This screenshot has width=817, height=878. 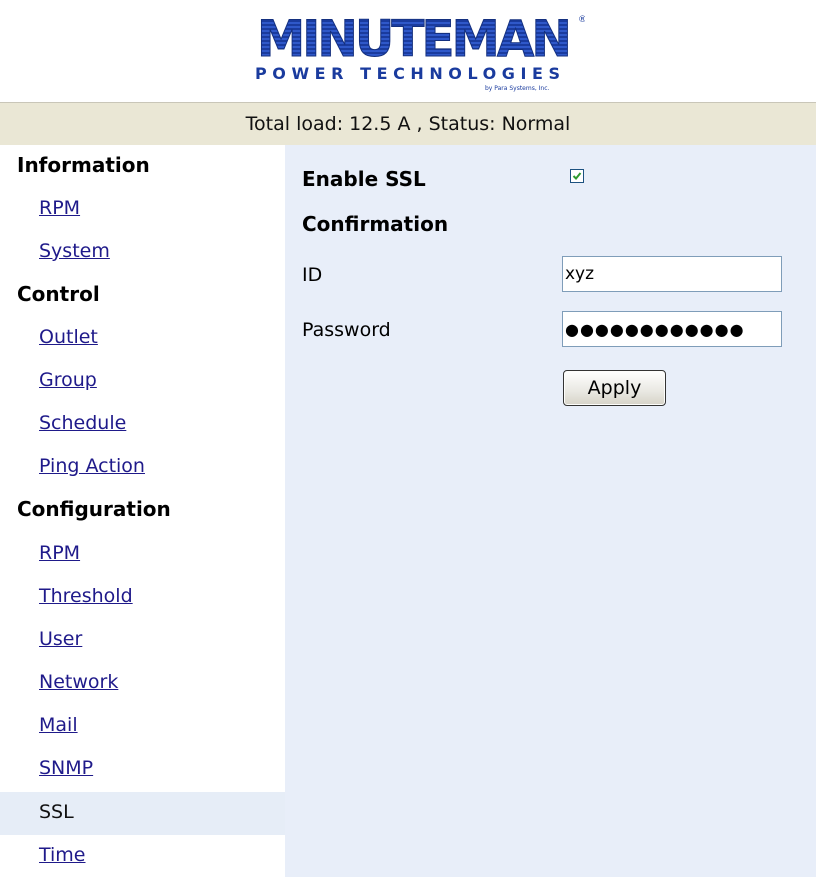 What do you see at coordinates (142, 424) in the screenshot?
I see `nav-item-schedule: Schedule` at bounding box center [142, 424].